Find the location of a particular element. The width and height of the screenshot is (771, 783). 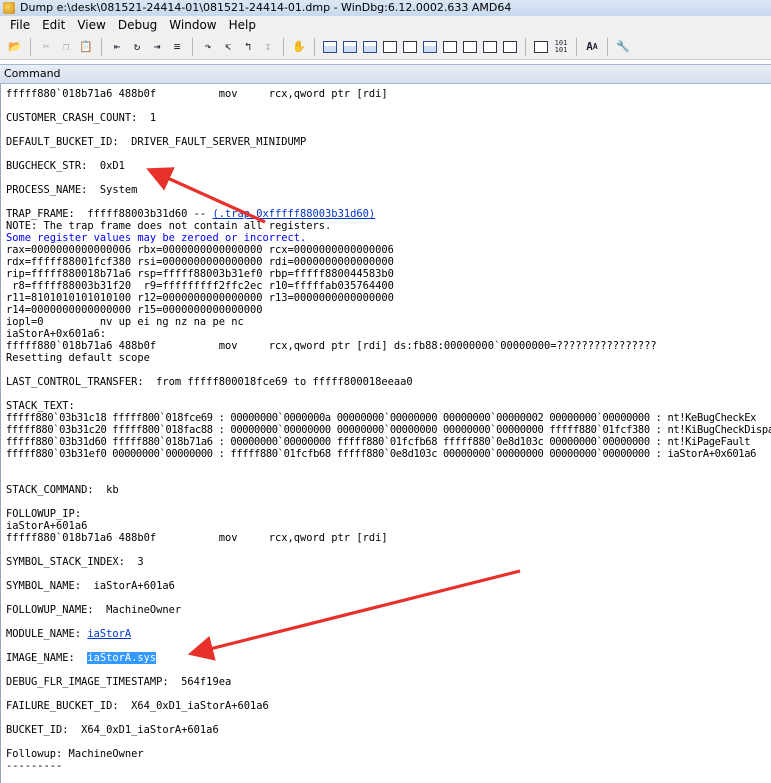

menu-window: Window is located at coordinates (192, 25).